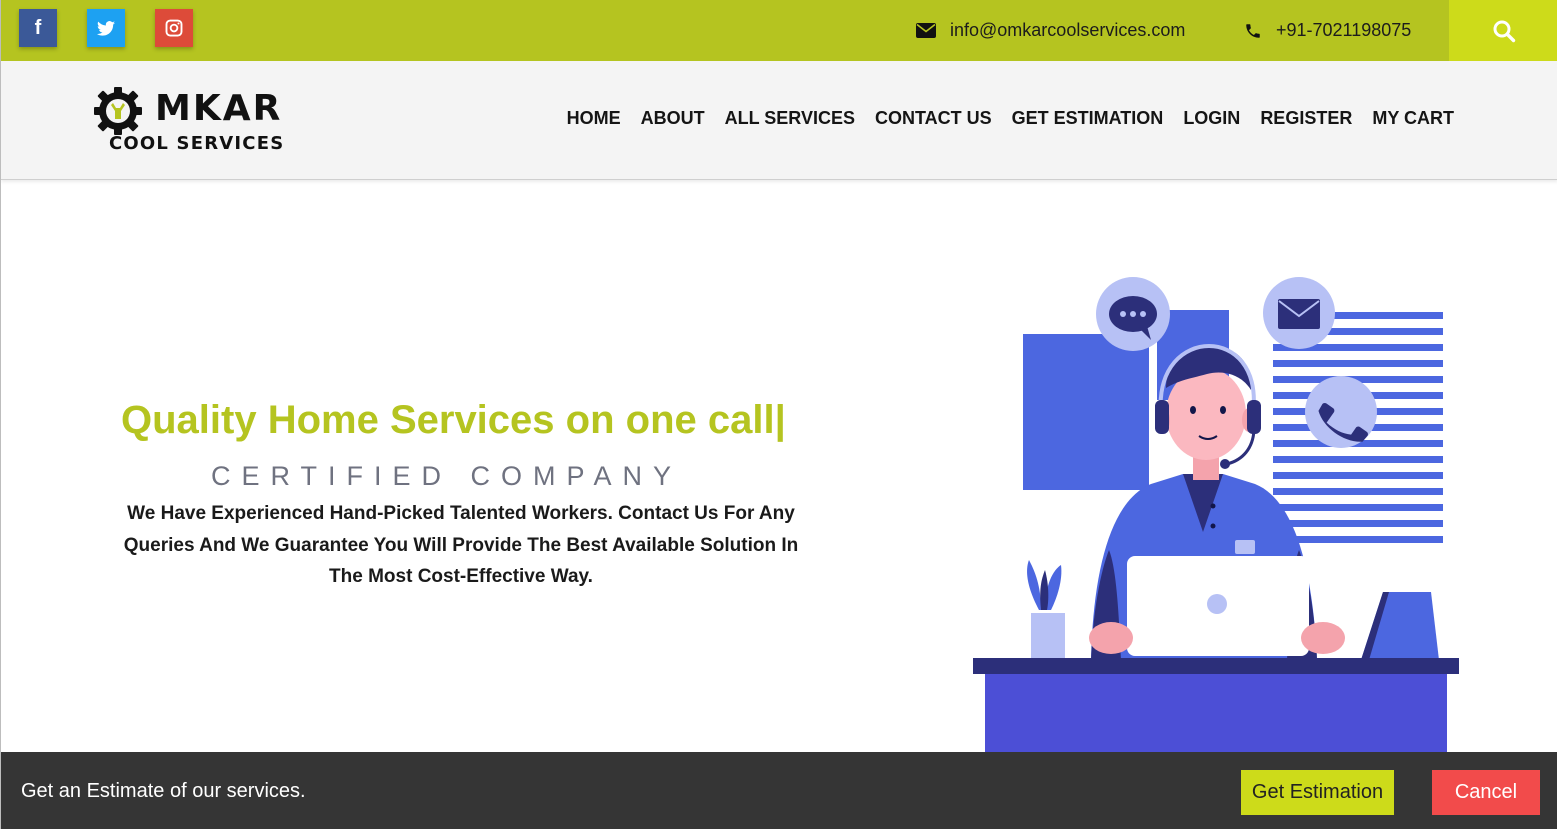 The image size is (1557, 829). I want to click on get-estimation-button: Get Estimation, so click(1317, 792).